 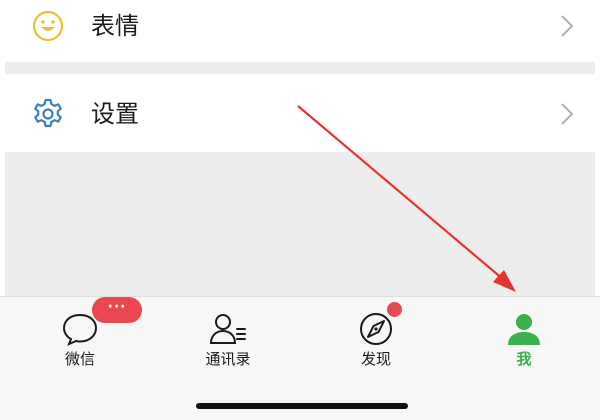 I want to click on menu-item-label: 表情, so click(x=115, y=26).